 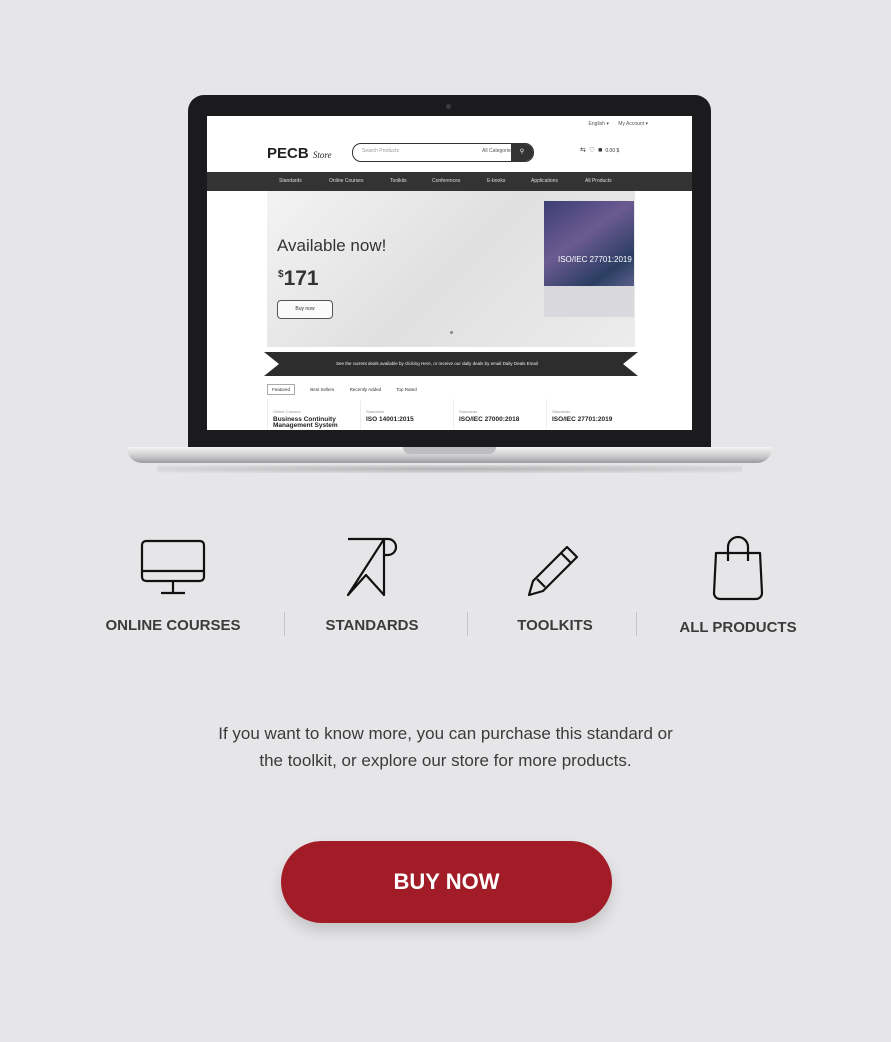 What do you see at coordinates (173, 567) in the screenshot?
I see `monitor-icon` at bounding box center [173, 567].